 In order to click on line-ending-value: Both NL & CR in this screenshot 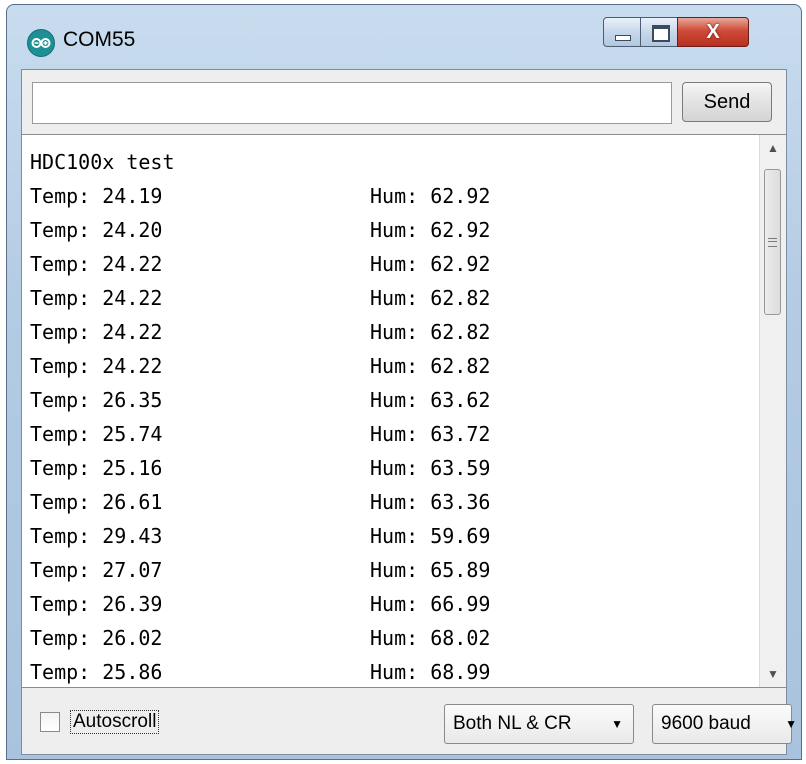, I will do `click(512, 723)`.